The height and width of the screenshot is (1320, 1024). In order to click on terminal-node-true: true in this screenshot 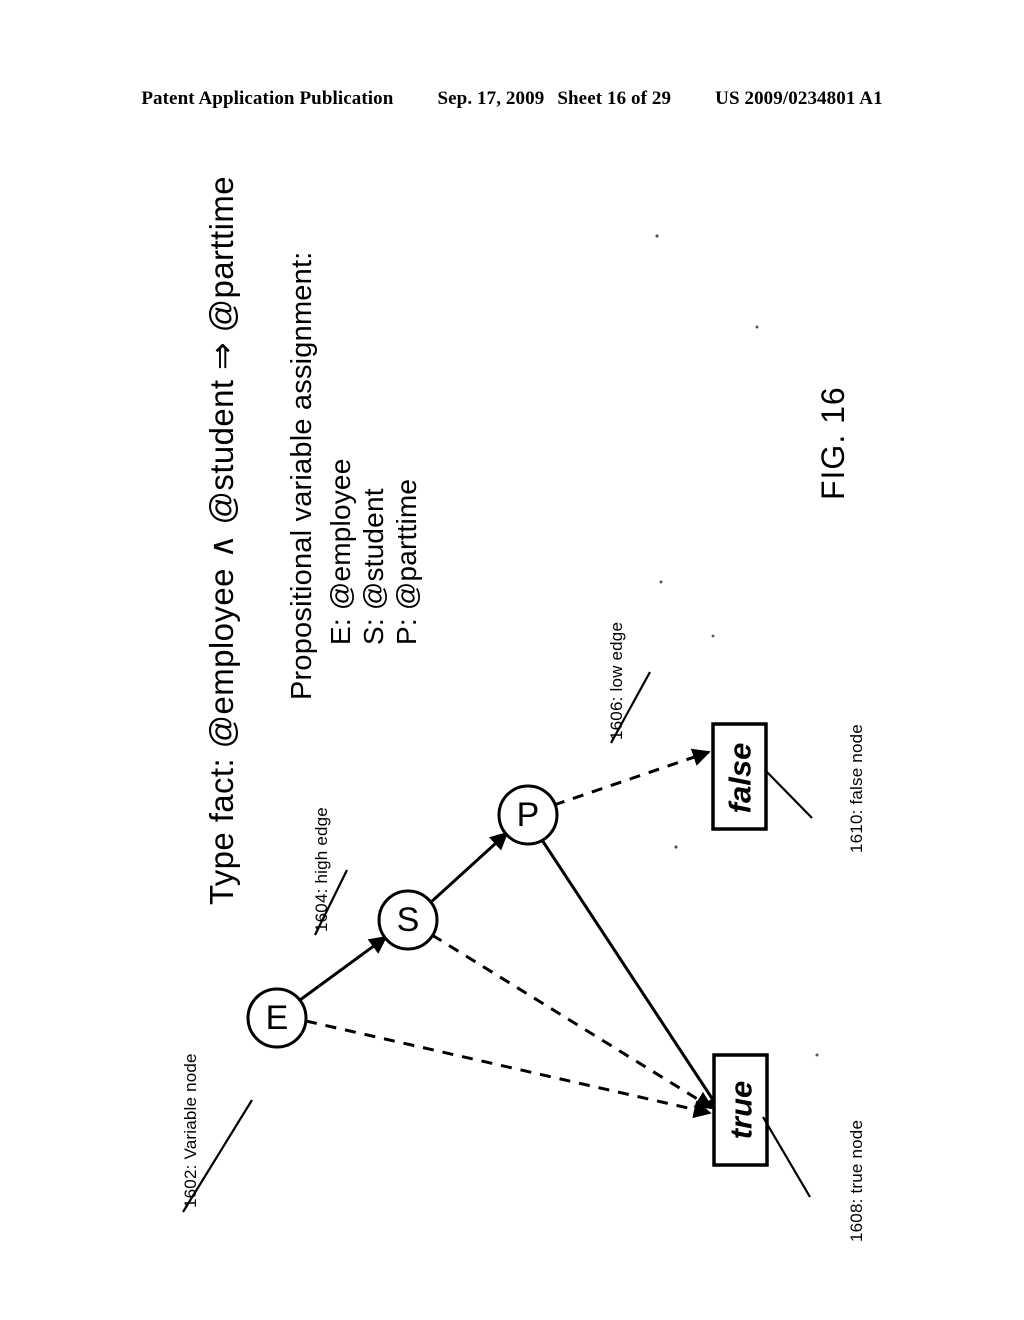, I will do `click(740, 1110)`.